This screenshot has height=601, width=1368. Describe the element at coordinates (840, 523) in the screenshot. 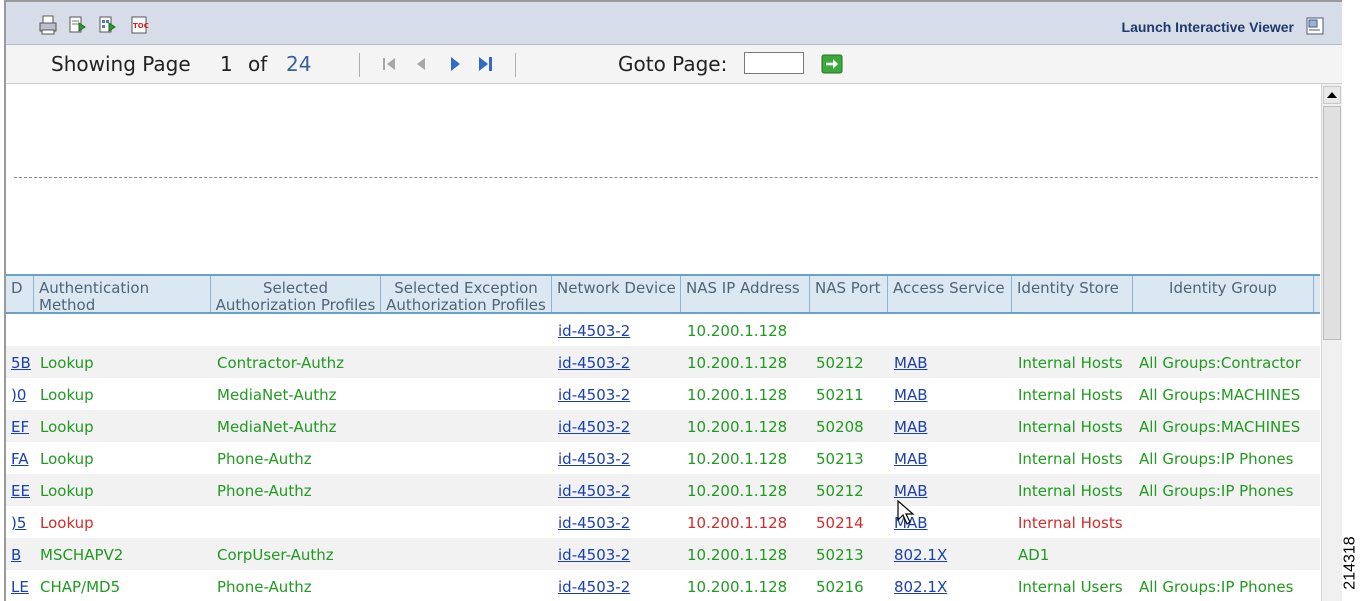

I see `cell-port: 50214` at that location.